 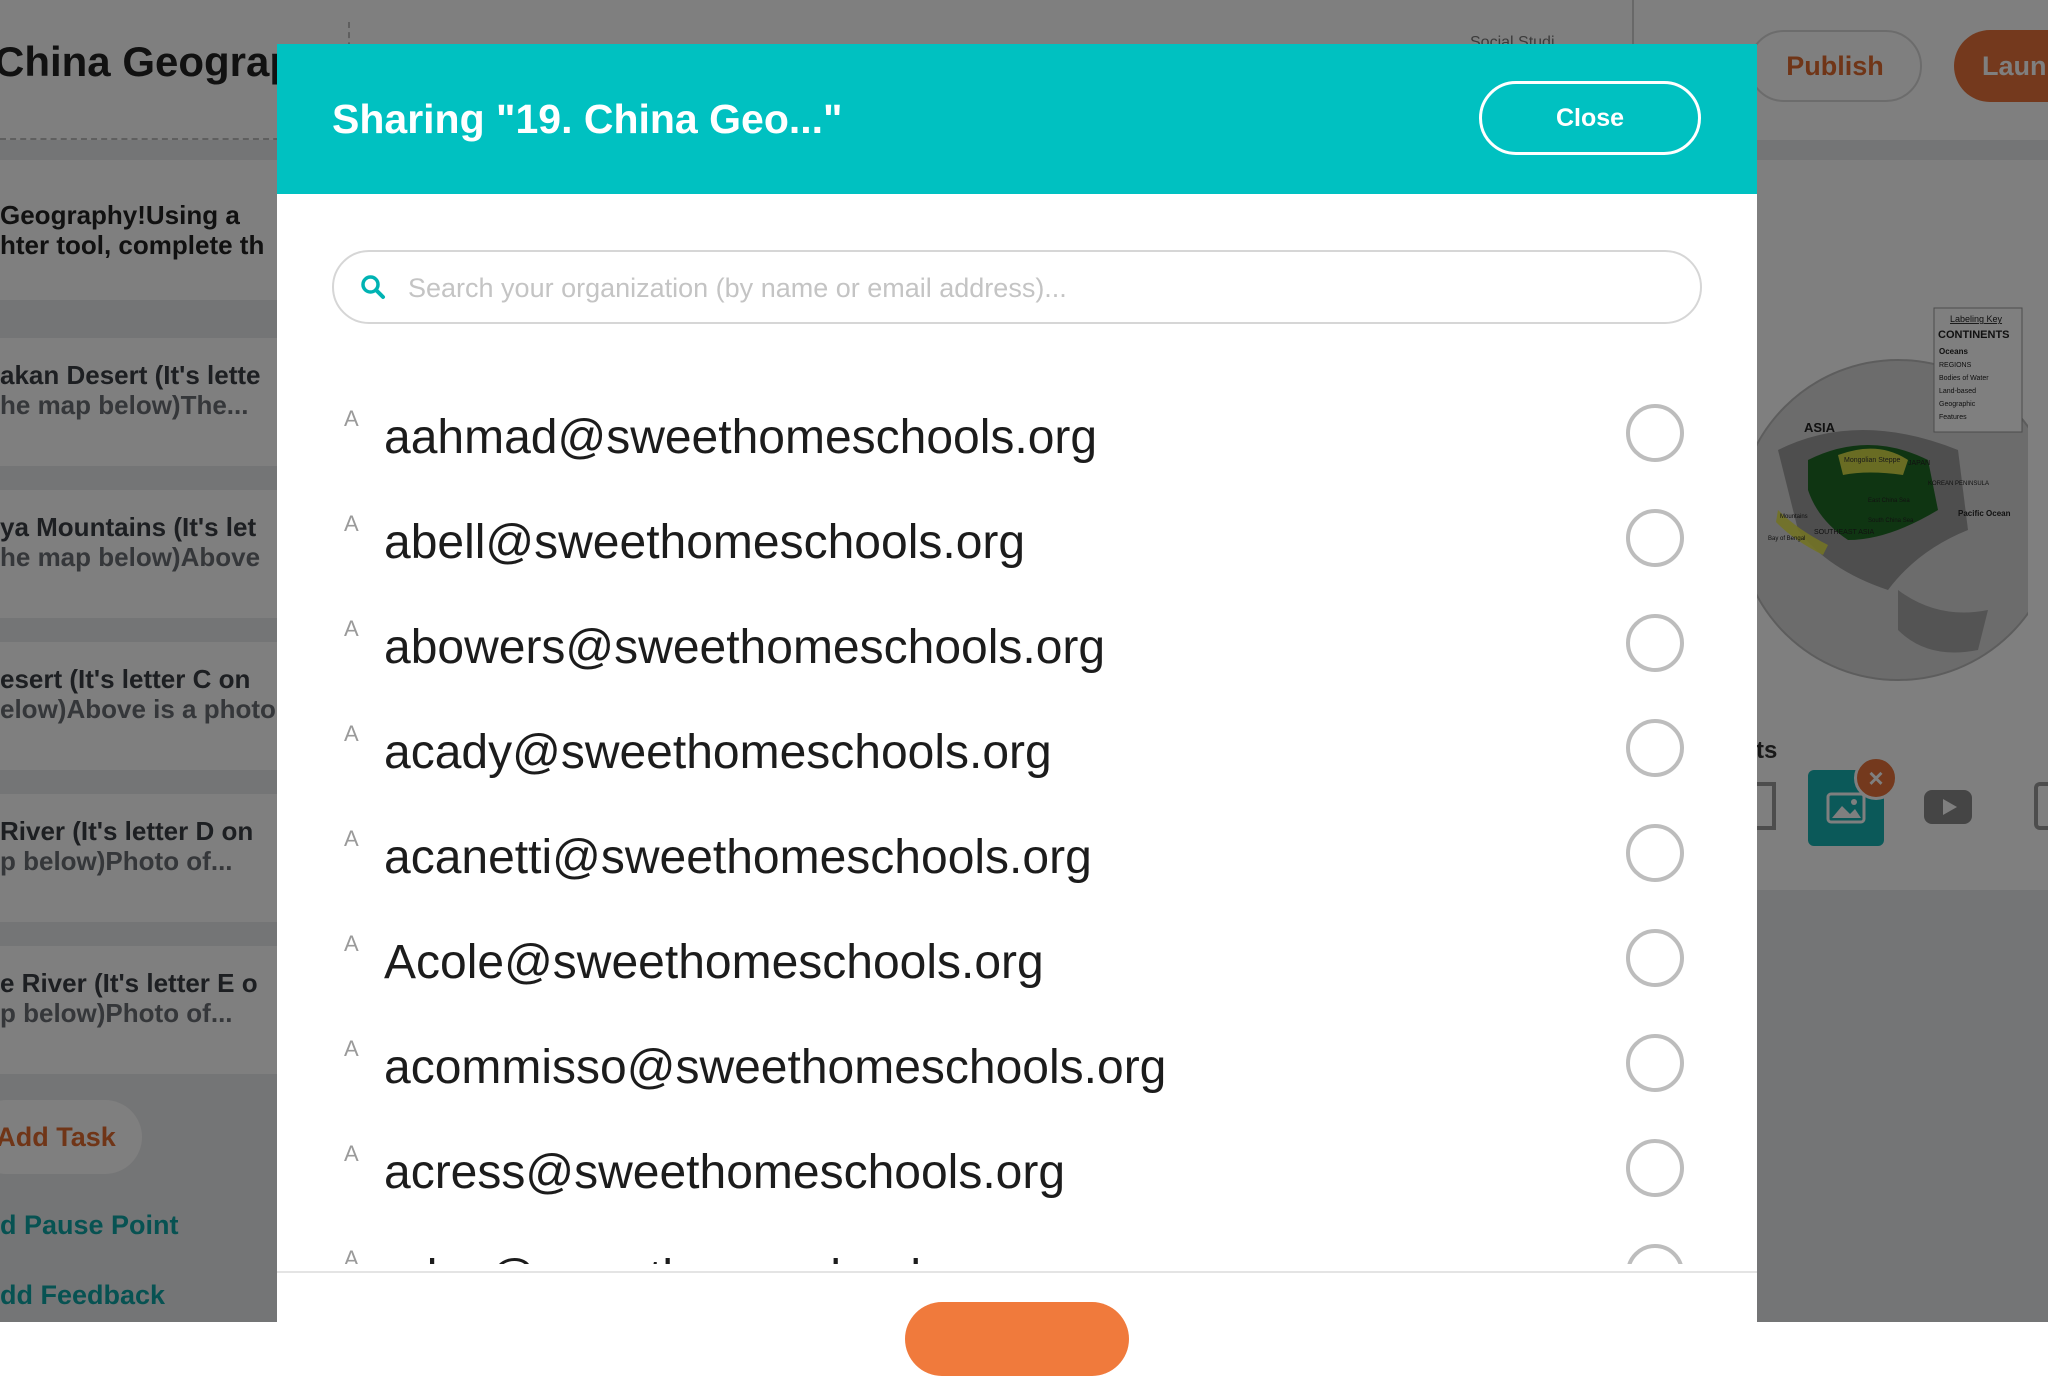 What do you see at coordinates (745, 647) in the screenshot?
I see `user-email: abowers@sweethomeschools.org` at bounding box center [745, 647].